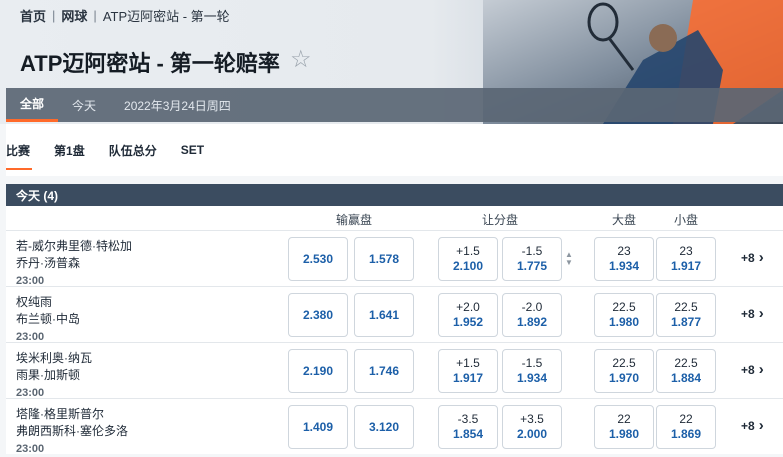 The height and width of the screenshot is (457, 783). I want to click on breadcrumb-home: 首页, so click(33, 15).